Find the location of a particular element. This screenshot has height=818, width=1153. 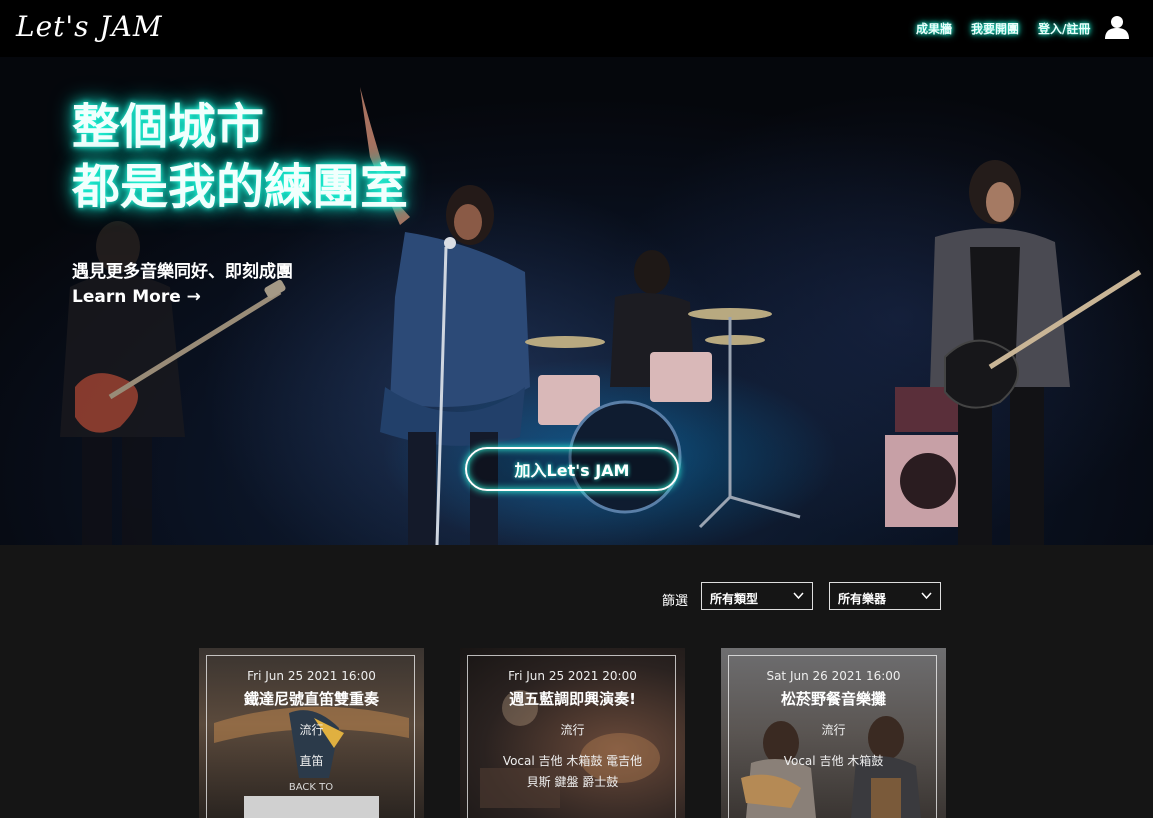

top-nav: Let's JAM 成果牆 我要開團 登入/註冊 is located at coordinates (576, 28).